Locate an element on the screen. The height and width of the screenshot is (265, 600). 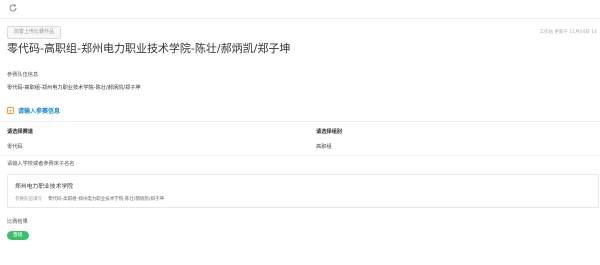
result-status-badge: 晋级 is located at coordinates (18, 235).